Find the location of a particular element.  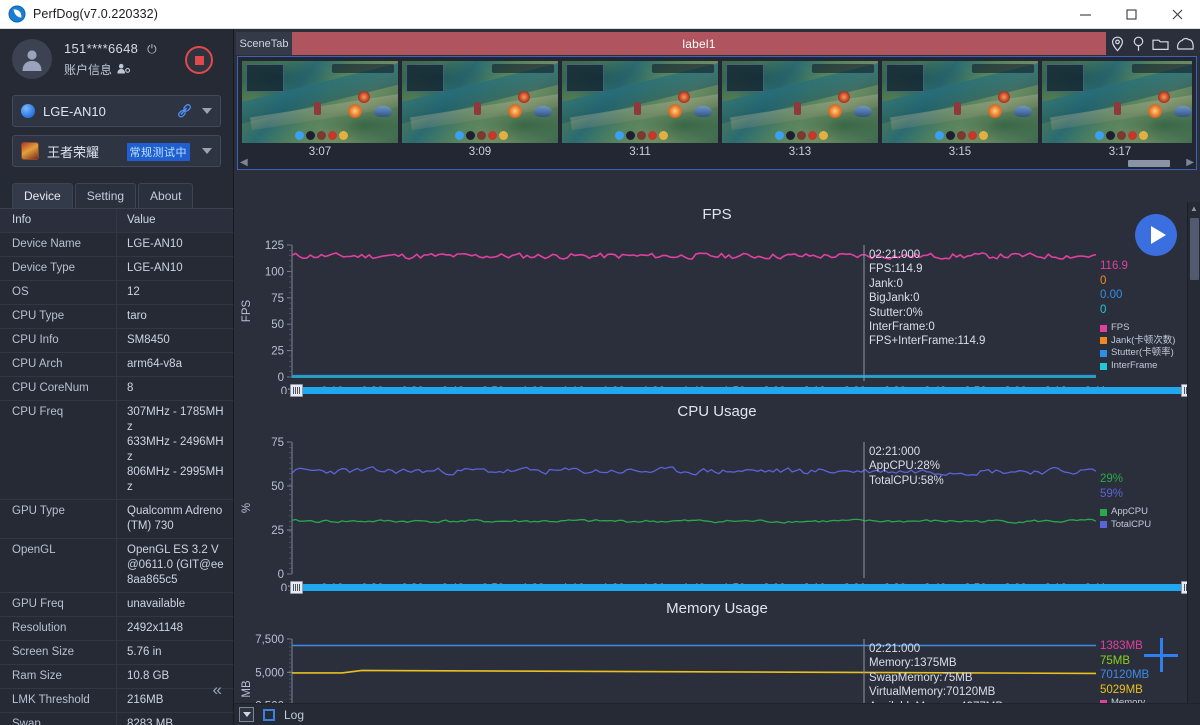

info-value: arm64-v8a is located at coordinates (154, 364).